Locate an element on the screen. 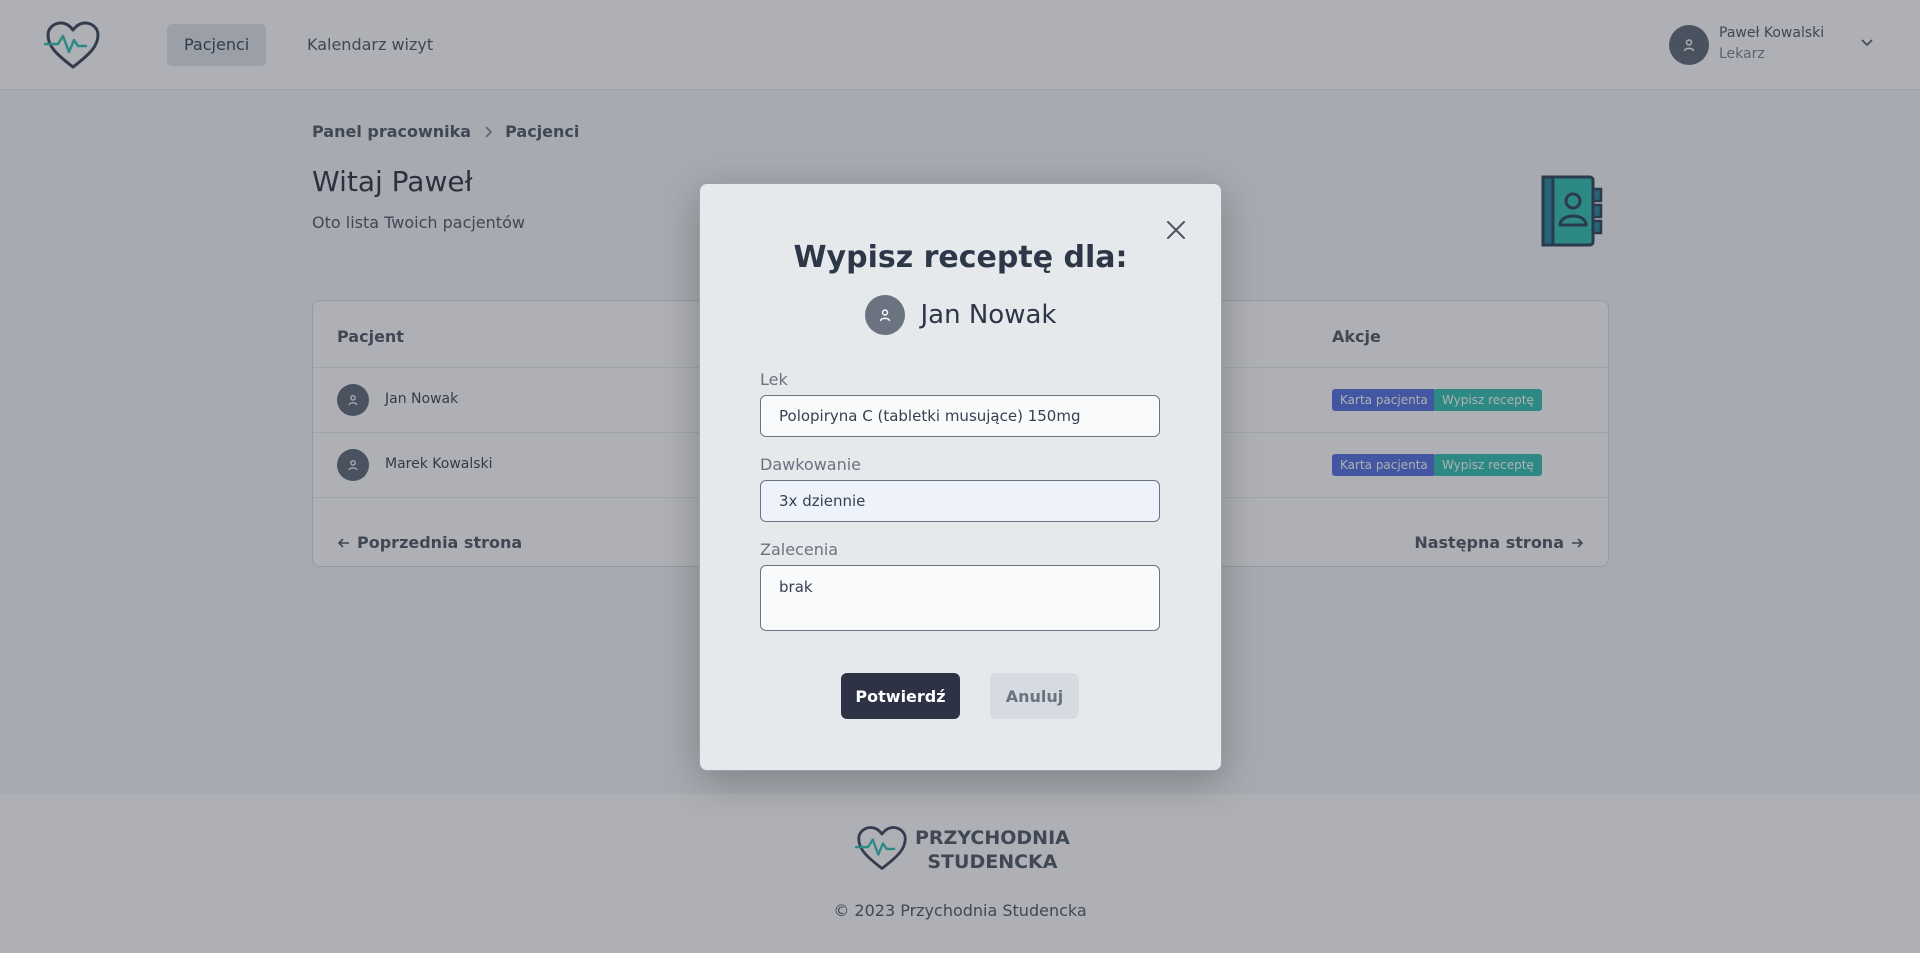 The width and height of the screenshot is (1920, 953). notes-textarea: brak is located at coordinates (960, 598).